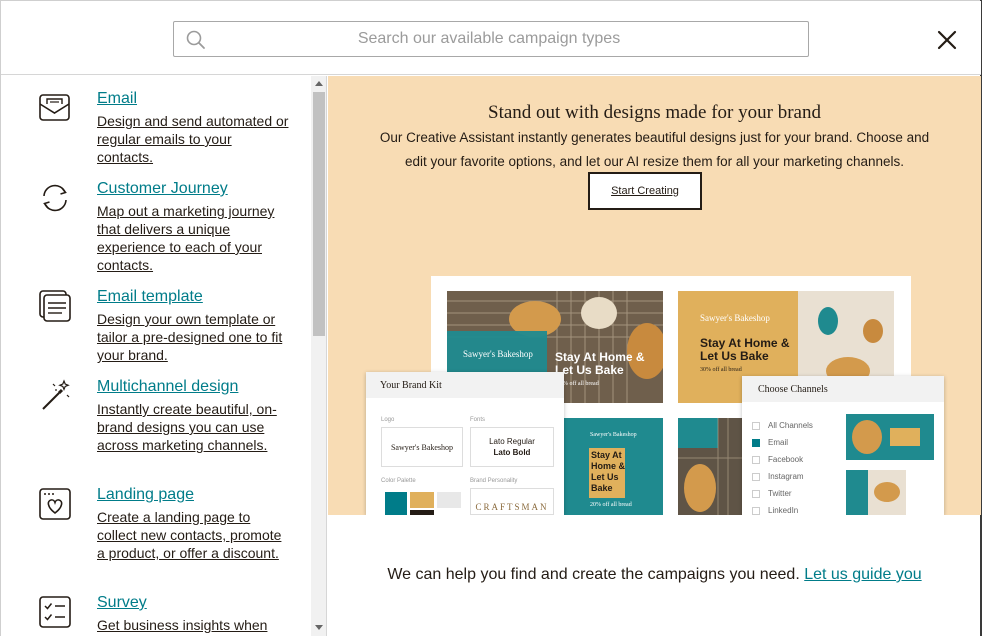  I want to click on tile-1-headline: Stay At Home & Let Us Bake, so click(600, 363).